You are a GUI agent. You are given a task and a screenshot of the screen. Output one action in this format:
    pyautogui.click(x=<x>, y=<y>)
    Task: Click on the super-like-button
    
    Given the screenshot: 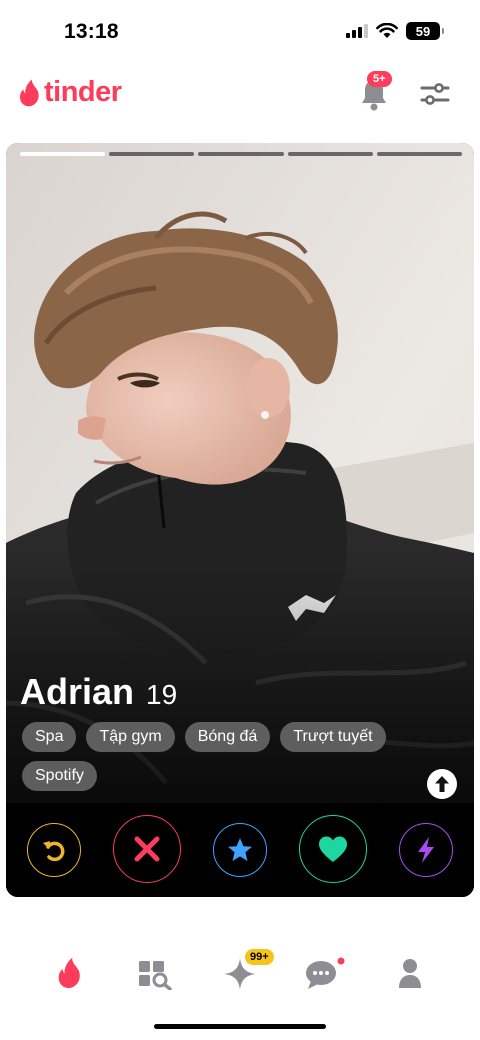 What is the action you would take?
    pyautogui.click(x=240, y=850)
    